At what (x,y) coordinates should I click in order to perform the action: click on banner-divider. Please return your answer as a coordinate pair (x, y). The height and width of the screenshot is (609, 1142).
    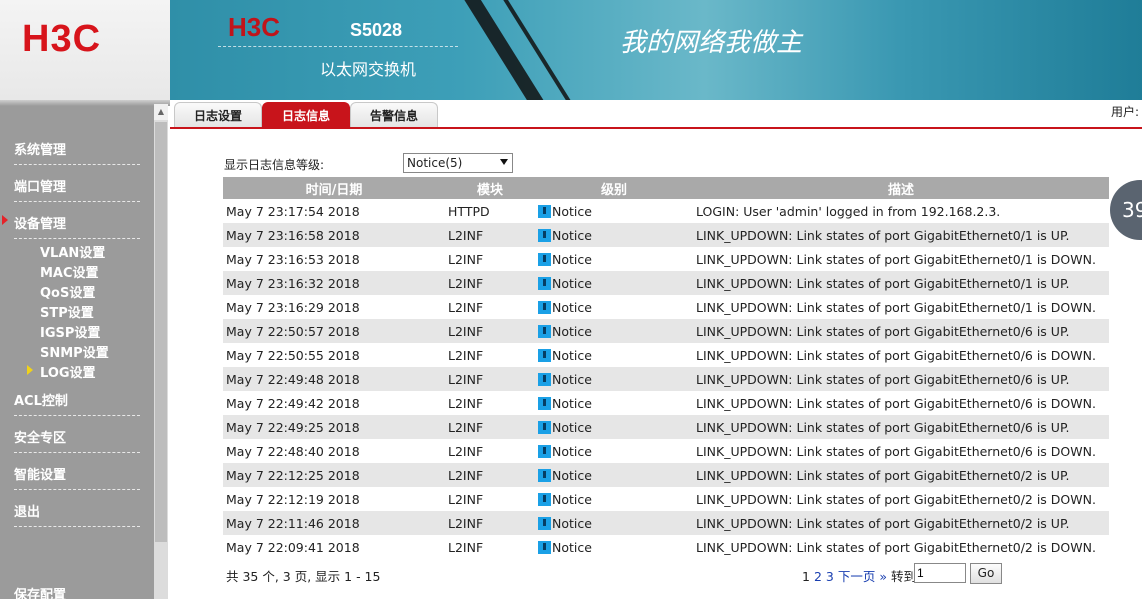
    Looking at the image, I should click on (338, 46).